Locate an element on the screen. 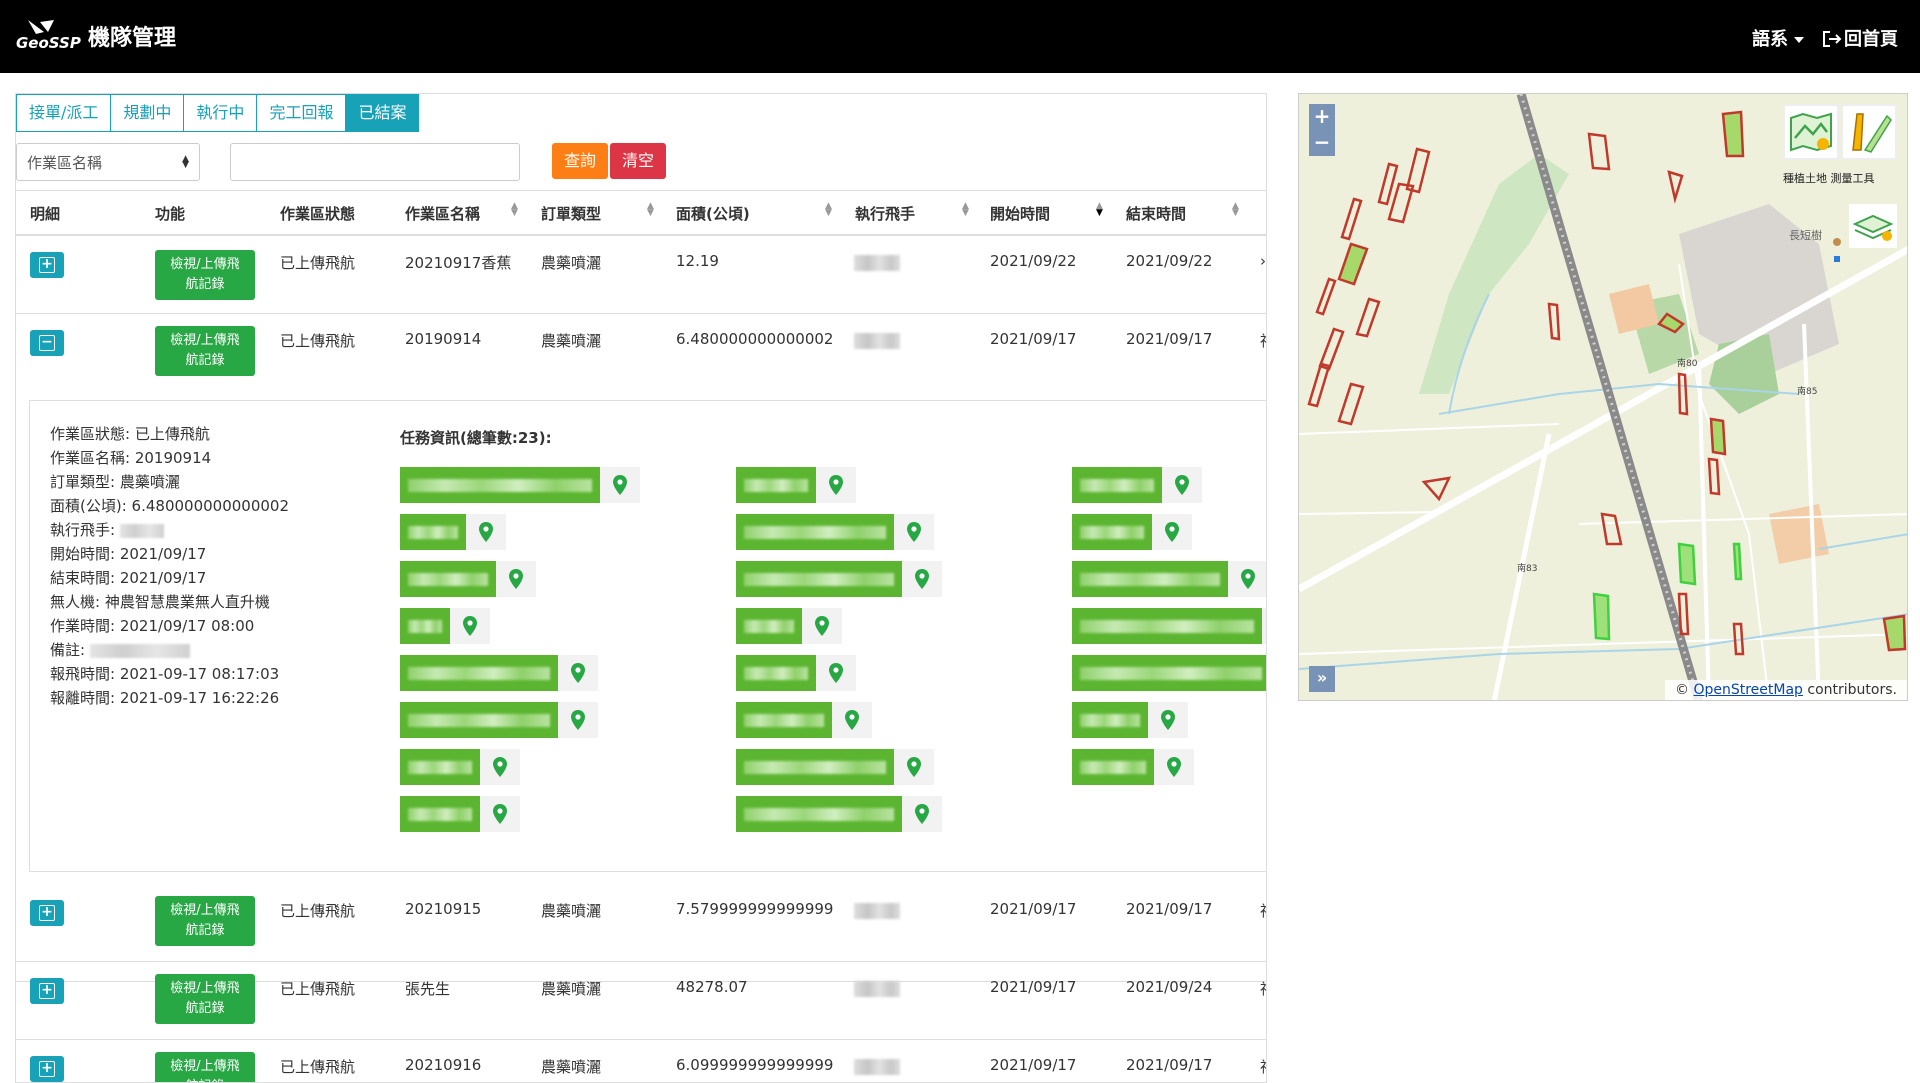 The height and width of the screenshot is (1083, 1920). detail-report-time: 報飛時間: 2021-09-17 08:17:03 is located at coordinates (165, 674).